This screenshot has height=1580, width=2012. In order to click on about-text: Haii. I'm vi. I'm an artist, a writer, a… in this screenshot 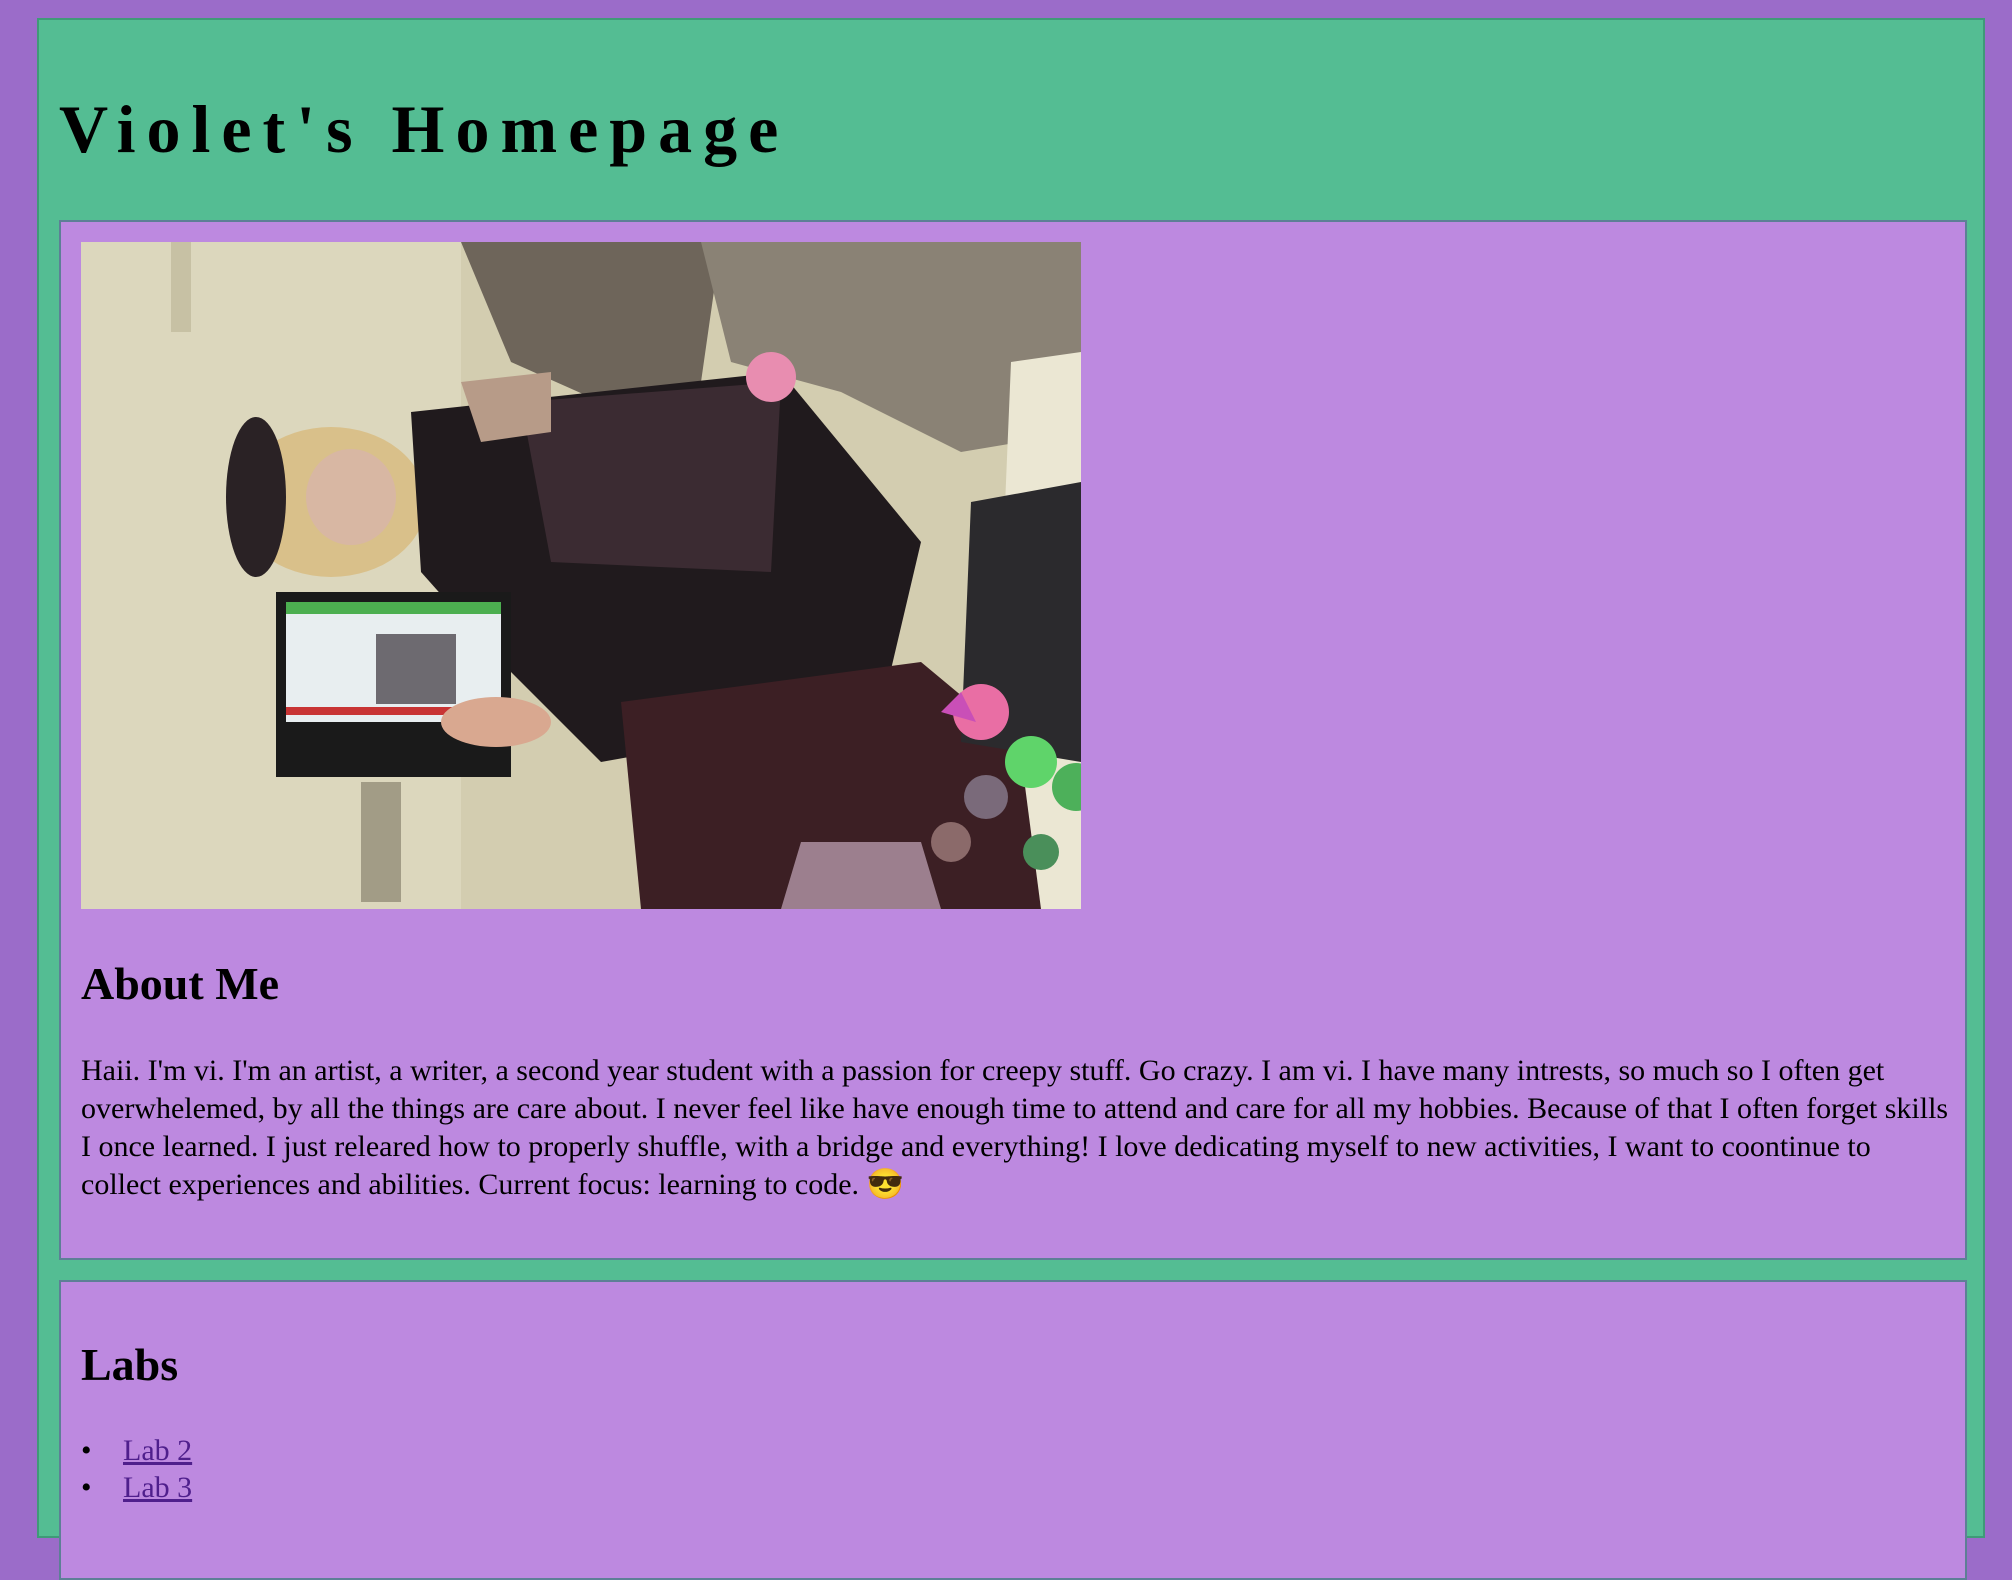, I will do `click(1015, 1127)`.